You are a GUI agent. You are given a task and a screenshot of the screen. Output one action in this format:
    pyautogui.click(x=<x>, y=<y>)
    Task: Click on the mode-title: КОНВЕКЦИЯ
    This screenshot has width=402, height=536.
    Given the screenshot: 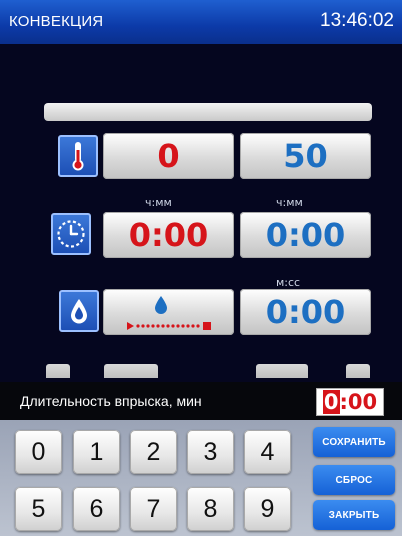 What is the action you would take?
    pyautogui.click(x=56, y=21)
    